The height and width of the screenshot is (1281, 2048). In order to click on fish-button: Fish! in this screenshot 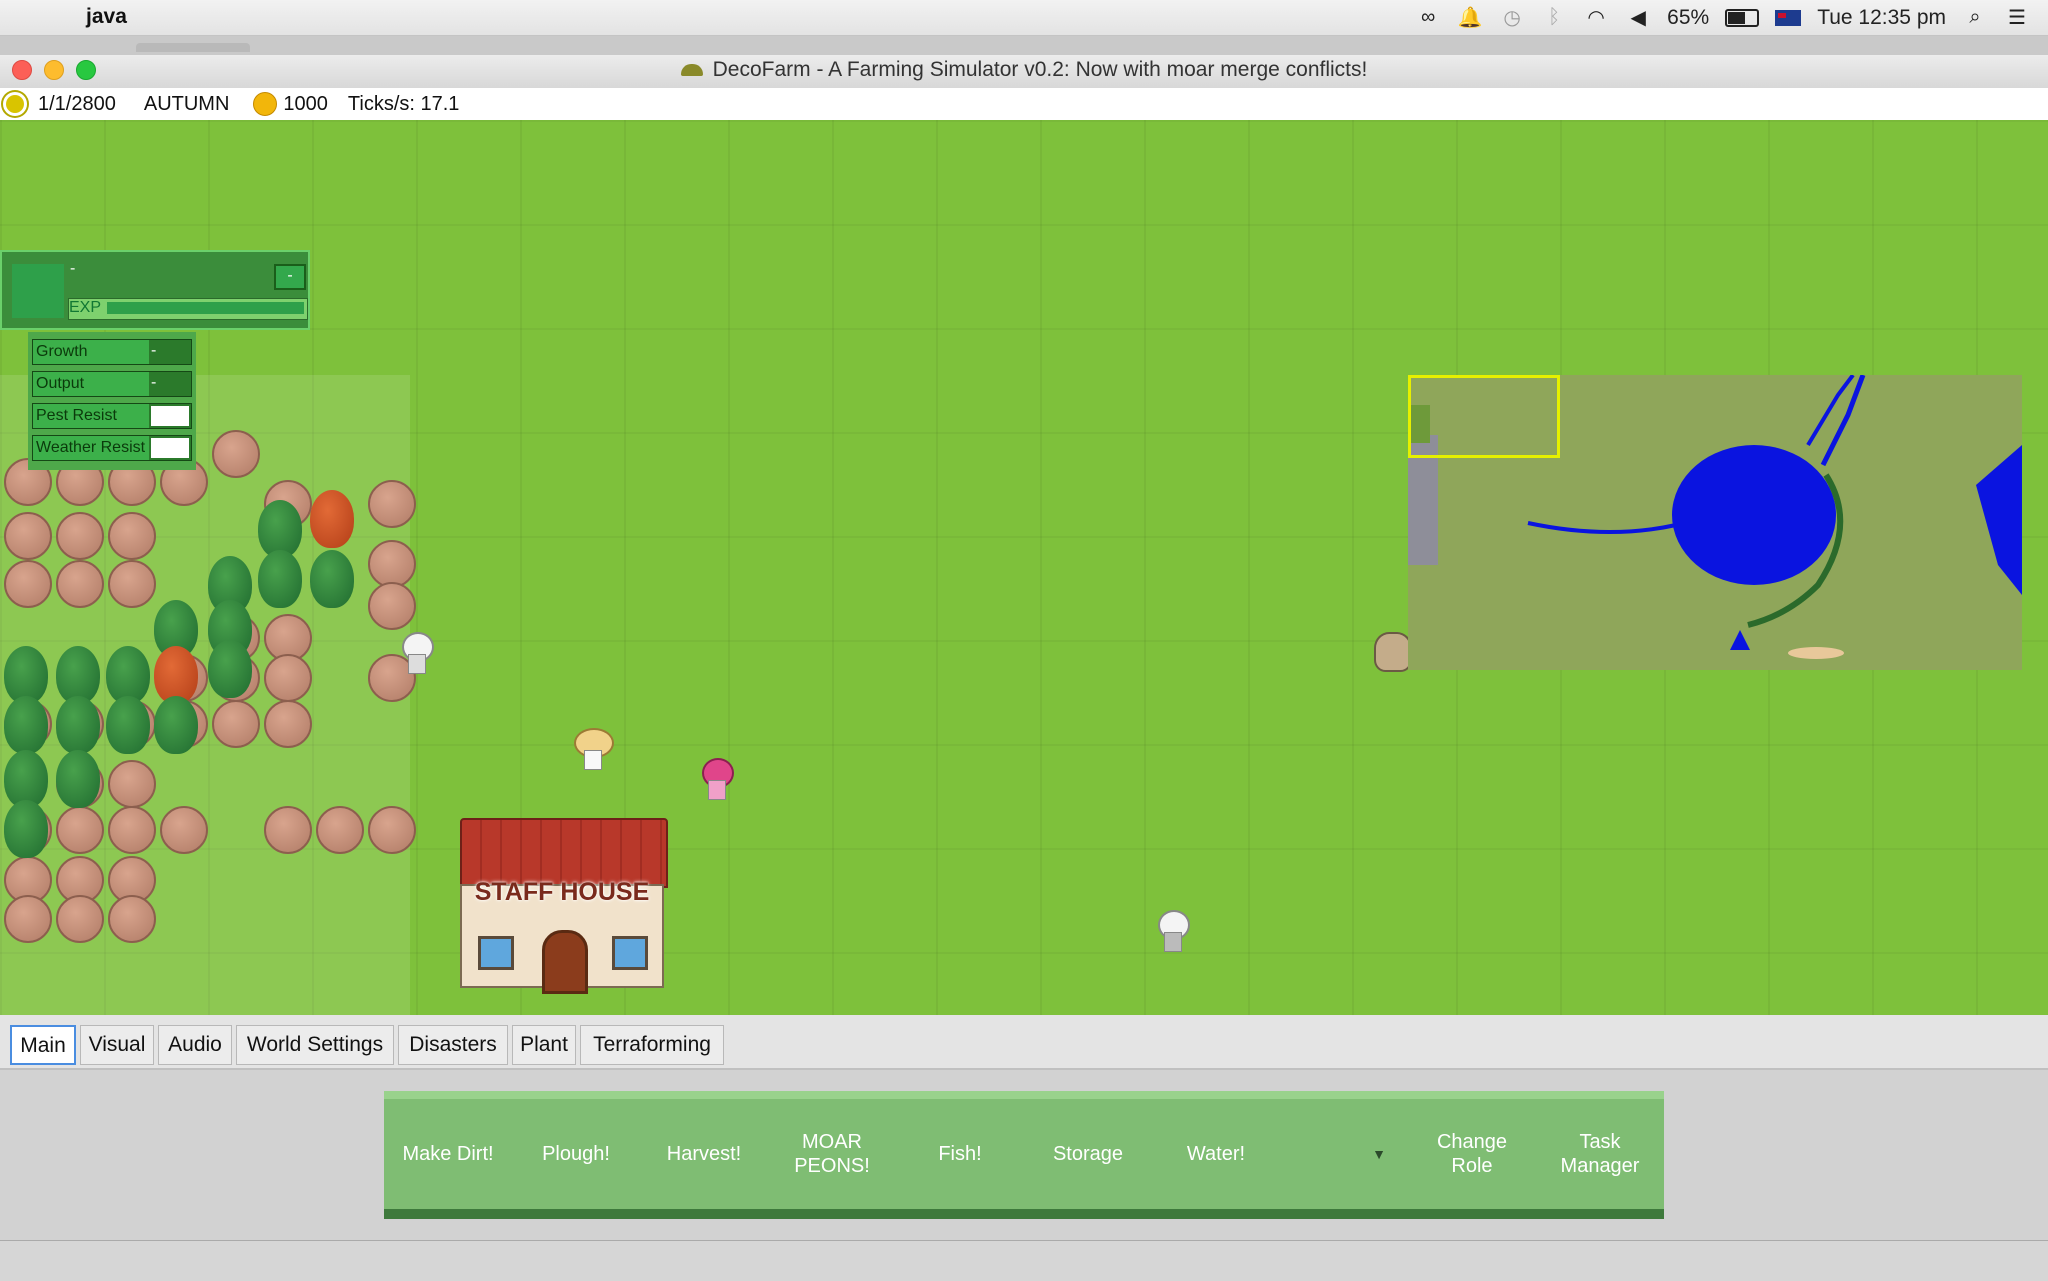, I will do `click(960, 1154)`.